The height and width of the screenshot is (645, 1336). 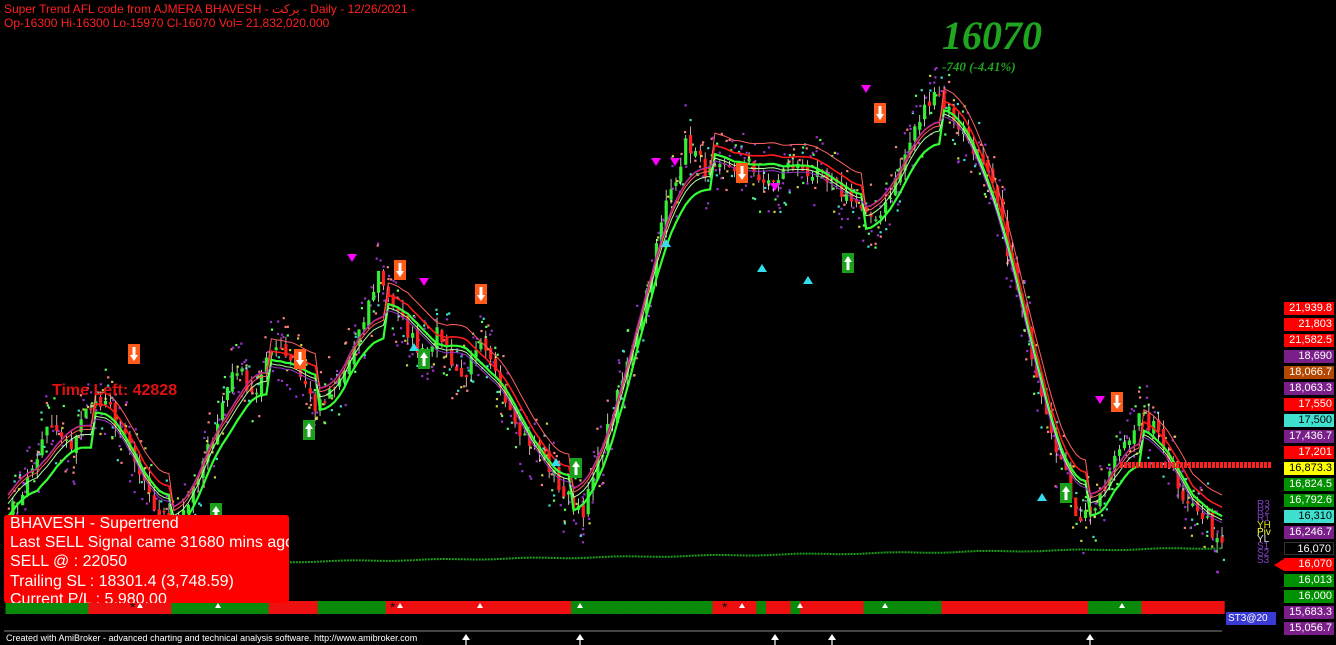 What do you see at coordinates (1309, 372) in the screenshot?
I see `price-scale-tag: 18,066.7` at bounding box center [1309, 372].